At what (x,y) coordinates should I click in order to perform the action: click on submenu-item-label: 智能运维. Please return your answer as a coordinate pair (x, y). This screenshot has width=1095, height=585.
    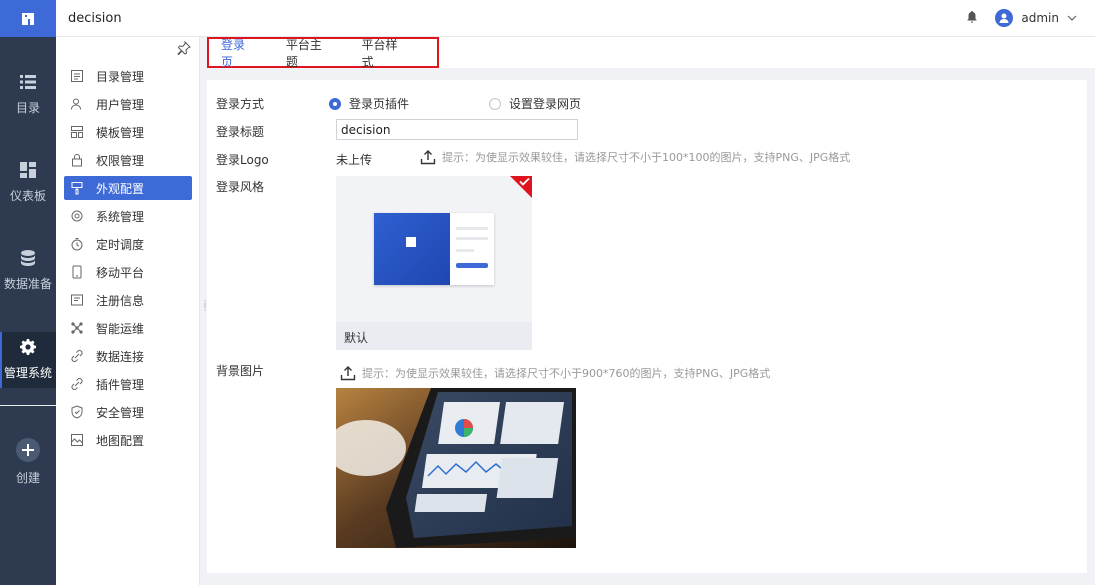
    Looking at the image, I should click on (120, 328).